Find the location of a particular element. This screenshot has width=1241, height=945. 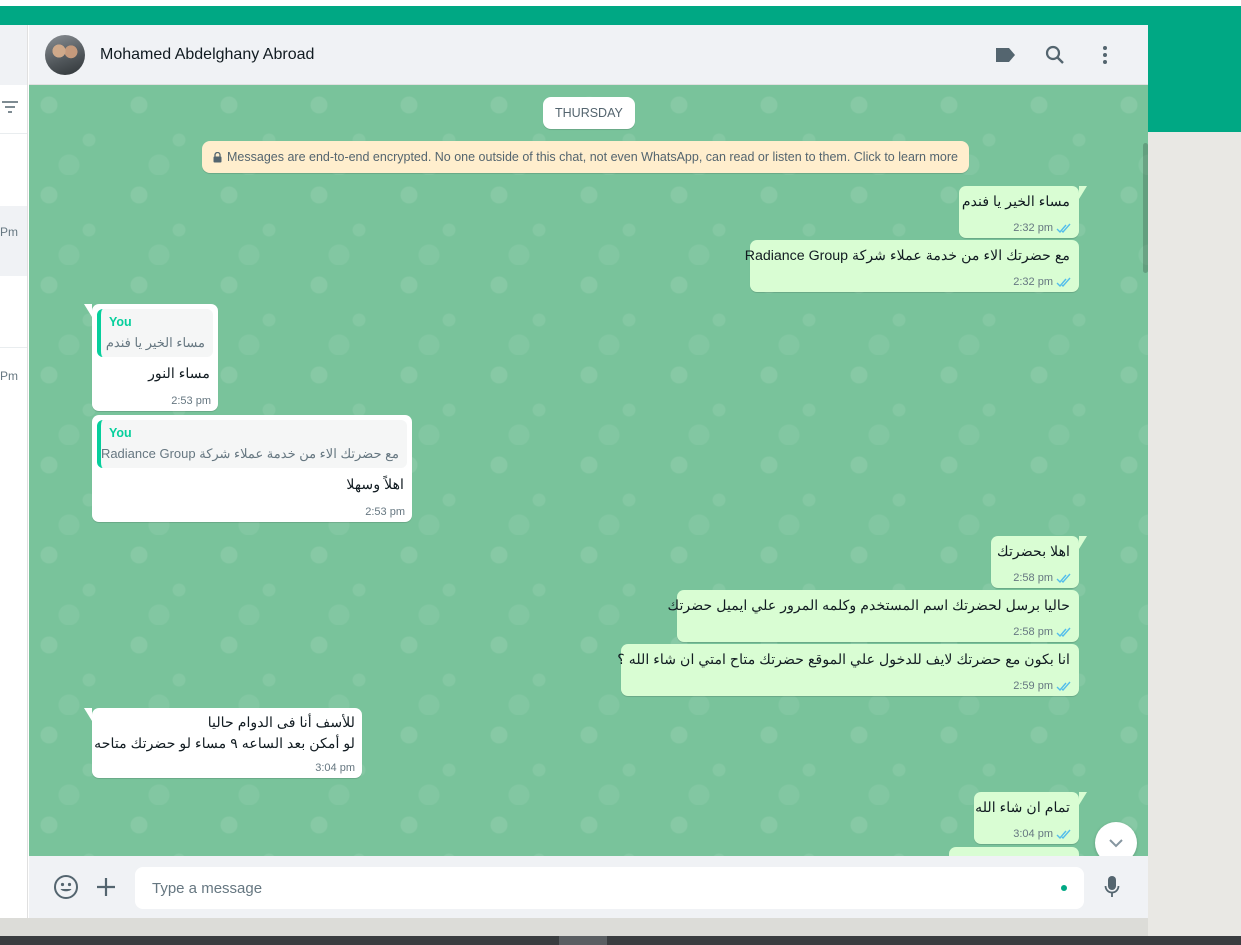

message-text: اهلاً وسهلا is located at coordinates (375, 485).